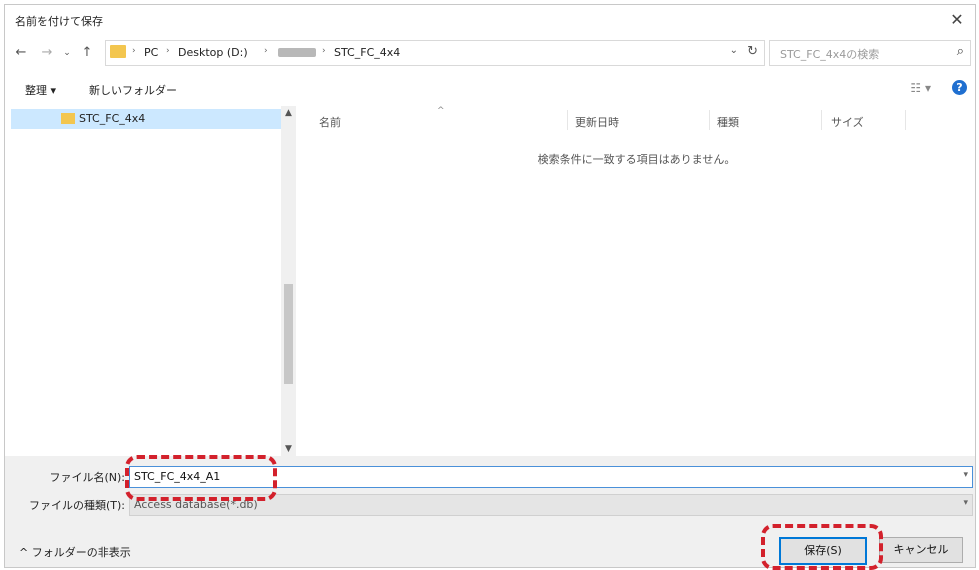 The height and width of the screenshot is (570, 979). What do you see at coordinates (288, 334) in the screenshot?
I see `scroll-thumb` at bounding box center [288, 334].